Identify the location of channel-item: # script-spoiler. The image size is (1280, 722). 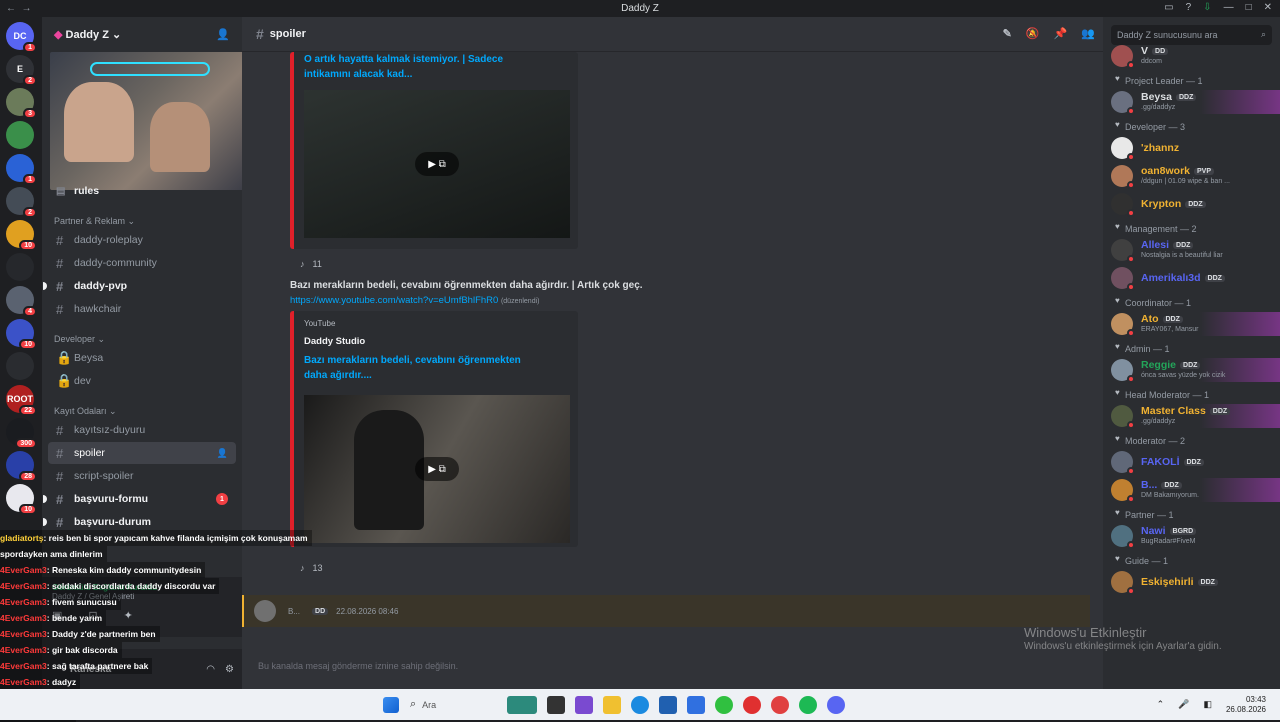
(142, 476).